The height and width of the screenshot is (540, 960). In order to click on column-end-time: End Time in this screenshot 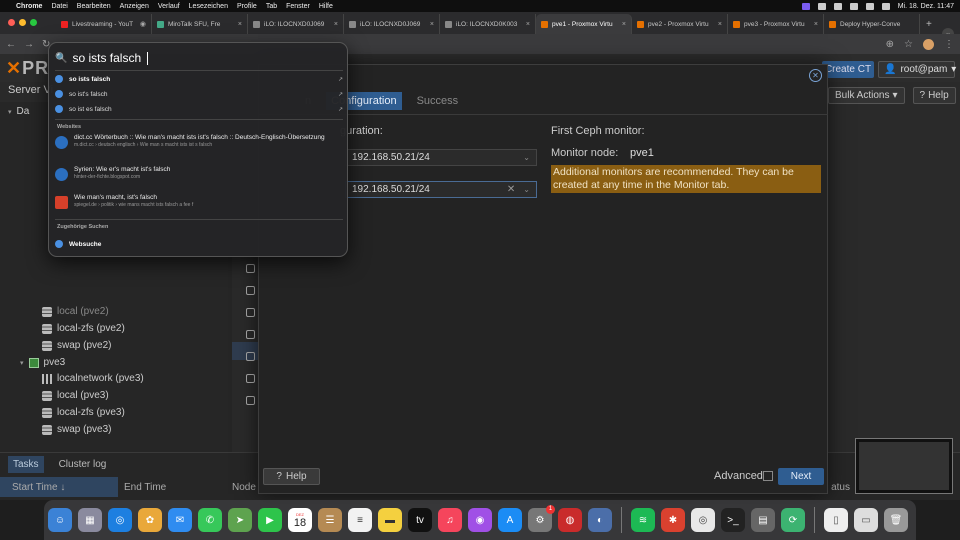, I will do `click(175, 487)`.